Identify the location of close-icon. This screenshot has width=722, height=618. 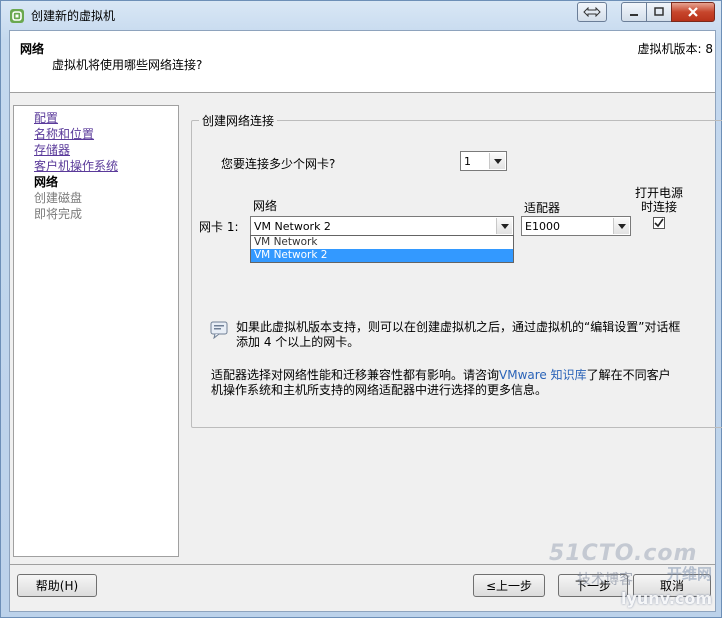
(693, 12).